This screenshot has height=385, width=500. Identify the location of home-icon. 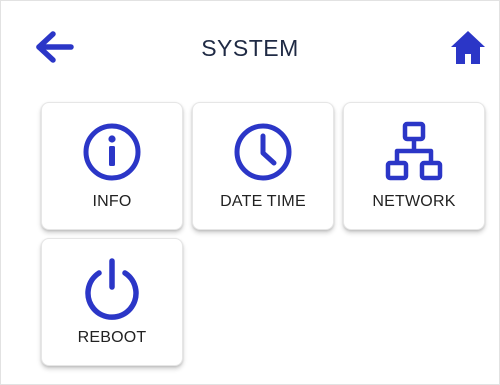
(468, 47).